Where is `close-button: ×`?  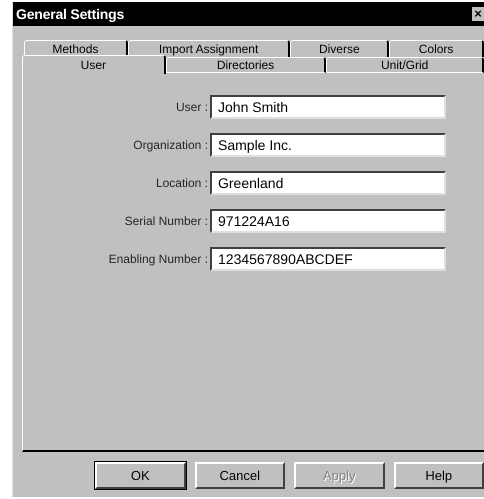 close-button: × is located at coordinates (478, 14).